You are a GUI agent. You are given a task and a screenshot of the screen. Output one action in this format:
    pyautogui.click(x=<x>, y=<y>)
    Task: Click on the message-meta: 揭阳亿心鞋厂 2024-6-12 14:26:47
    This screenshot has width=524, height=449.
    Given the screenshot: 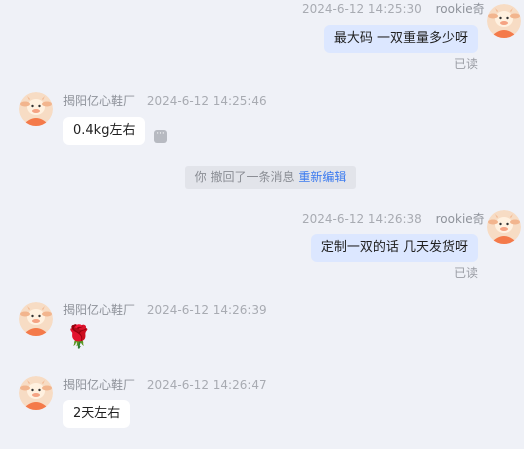 What is the action you would take?
    pyautogui.click(x=165, y=384)
    